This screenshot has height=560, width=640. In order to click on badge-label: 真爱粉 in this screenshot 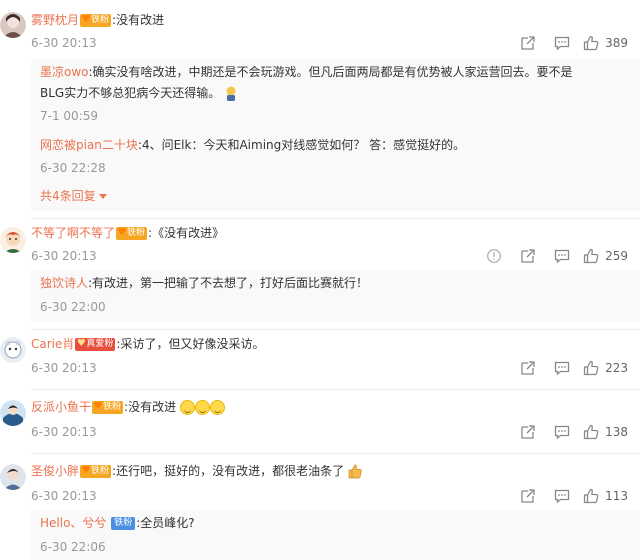, I will do `click(100, 344)`.